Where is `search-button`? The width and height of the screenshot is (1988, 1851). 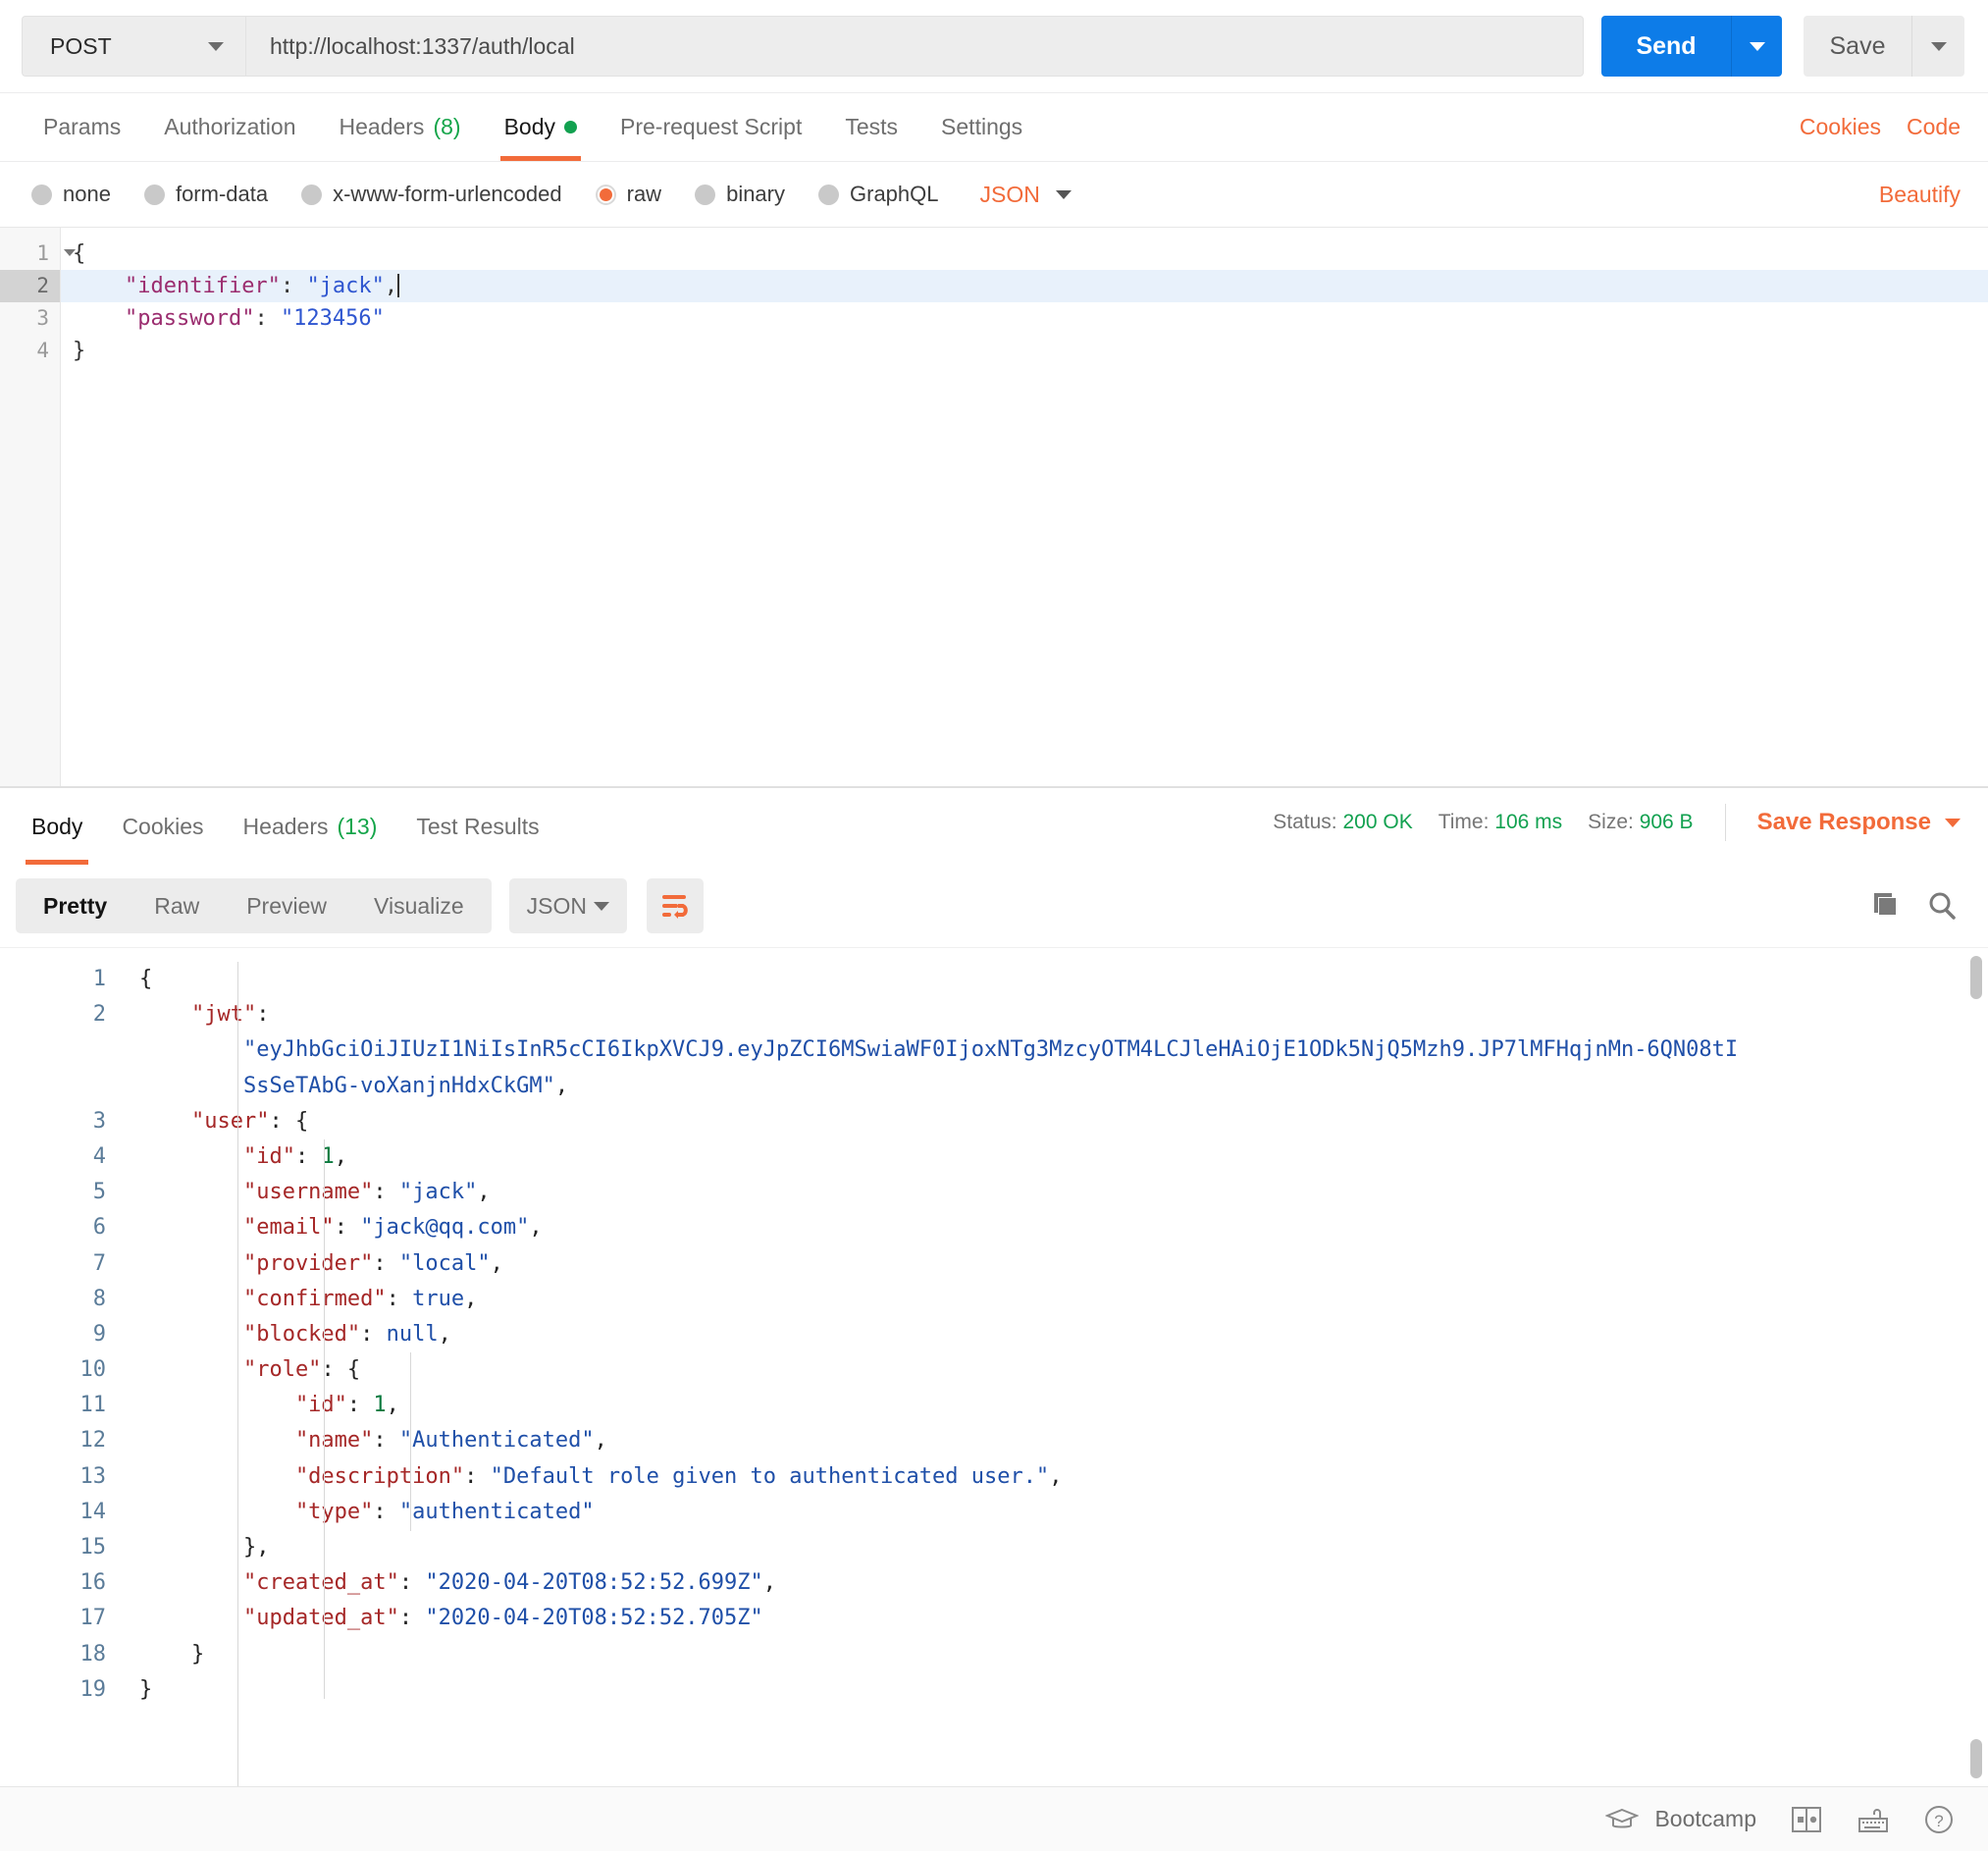 search-button is located at coordinates (1942, 906).